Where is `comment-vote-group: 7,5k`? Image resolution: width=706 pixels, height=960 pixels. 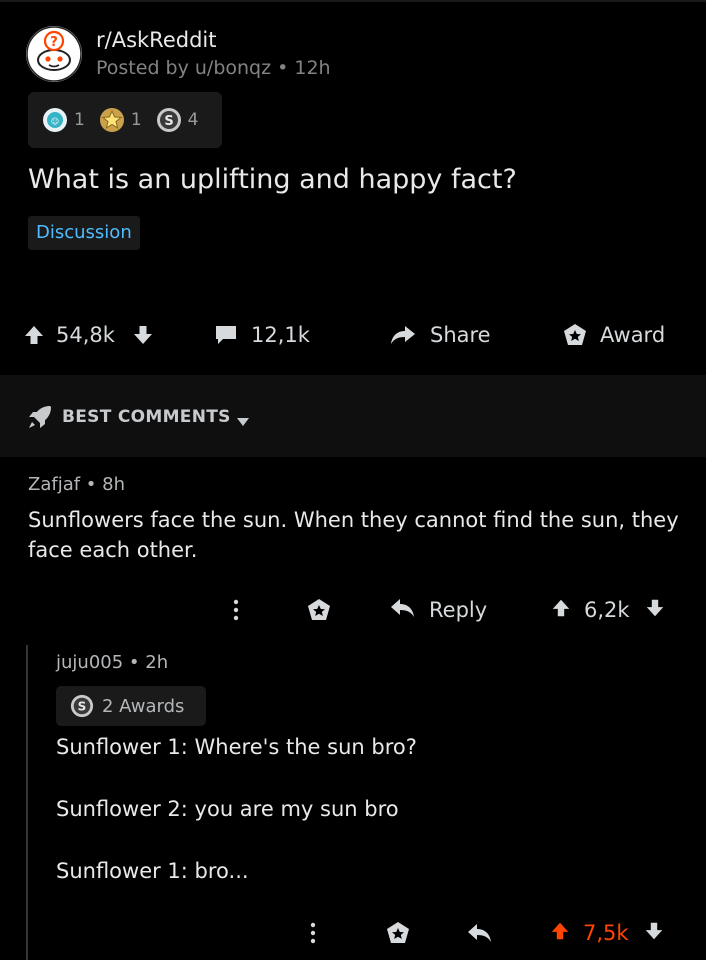 comment-vote-group: 7,5k is located at coordinates (607, 933).